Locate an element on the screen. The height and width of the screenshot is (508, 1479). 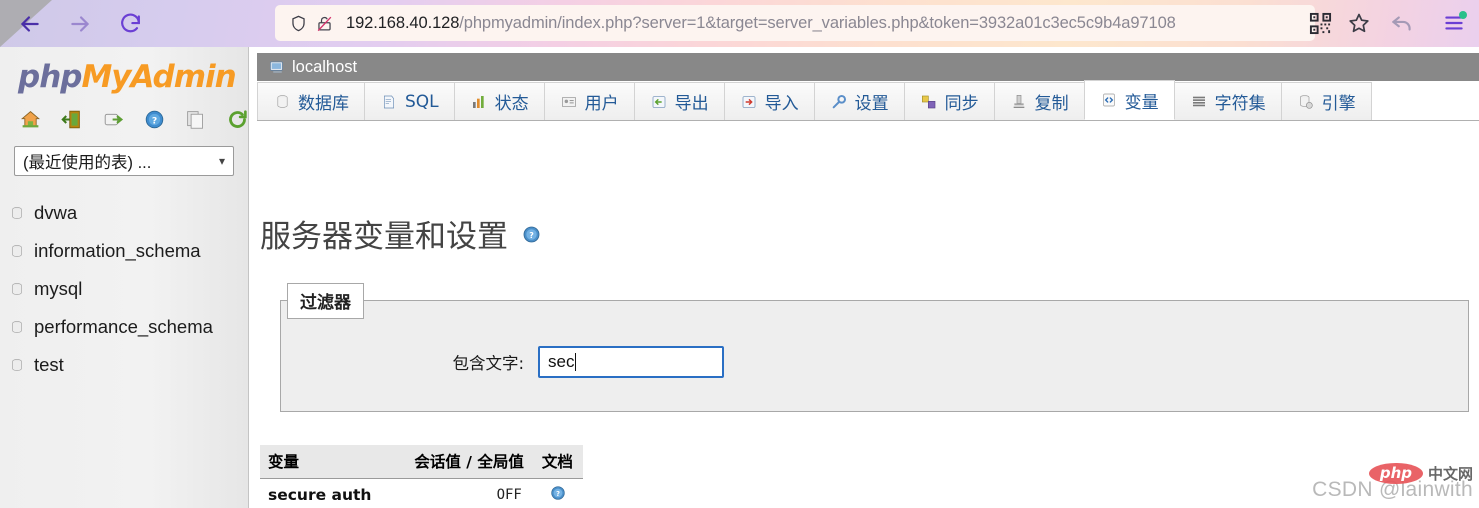
server-tabs: 数据库 SQL 状态 用户 导出 导入 设置 同步 复制 变量 字符集 引擎 is located at coordinates (868, 100).